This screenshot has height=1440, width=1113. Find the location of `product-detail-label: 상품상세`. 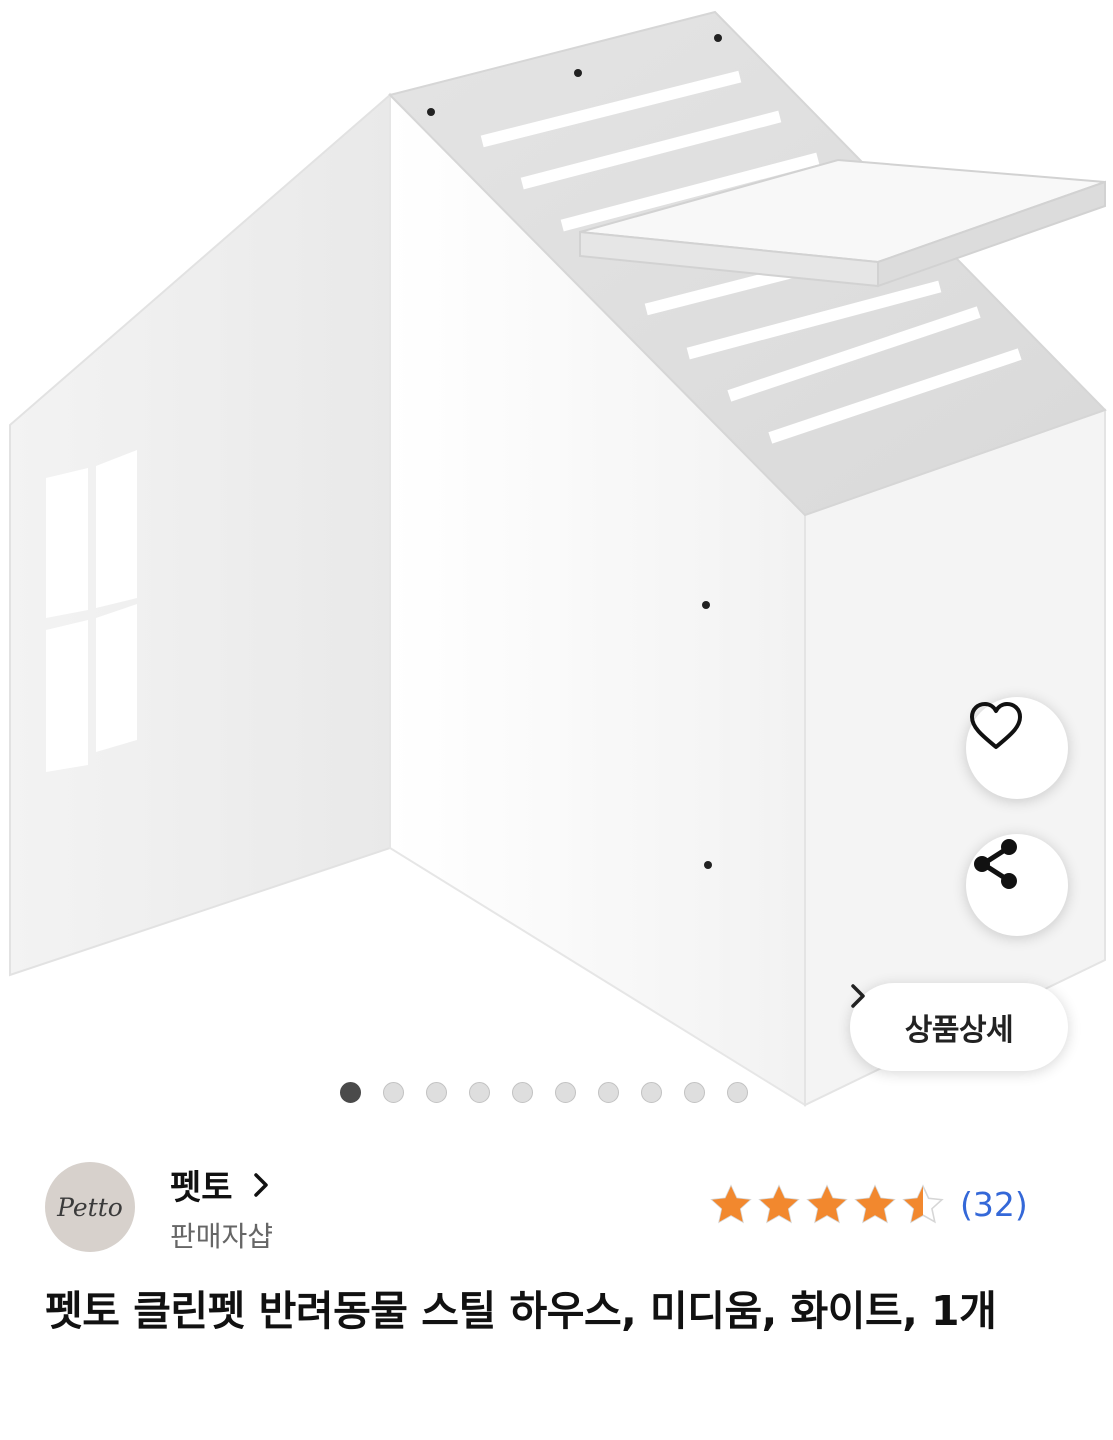

product-detail-label: 상품상세 is located at coordinates (959, 1030).